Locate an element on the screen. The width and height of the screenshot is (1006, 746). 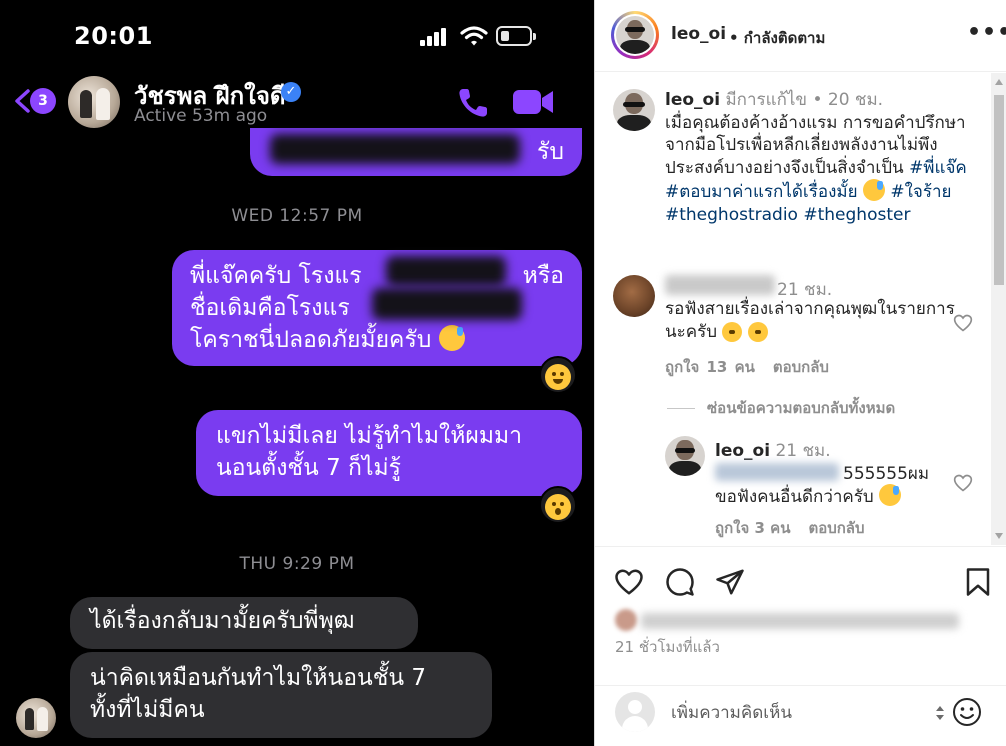
incoming-message-bubble: ได้เรื่องกลับมามั้ยครับพี่พุฒ is located at coordinates (244, 623).